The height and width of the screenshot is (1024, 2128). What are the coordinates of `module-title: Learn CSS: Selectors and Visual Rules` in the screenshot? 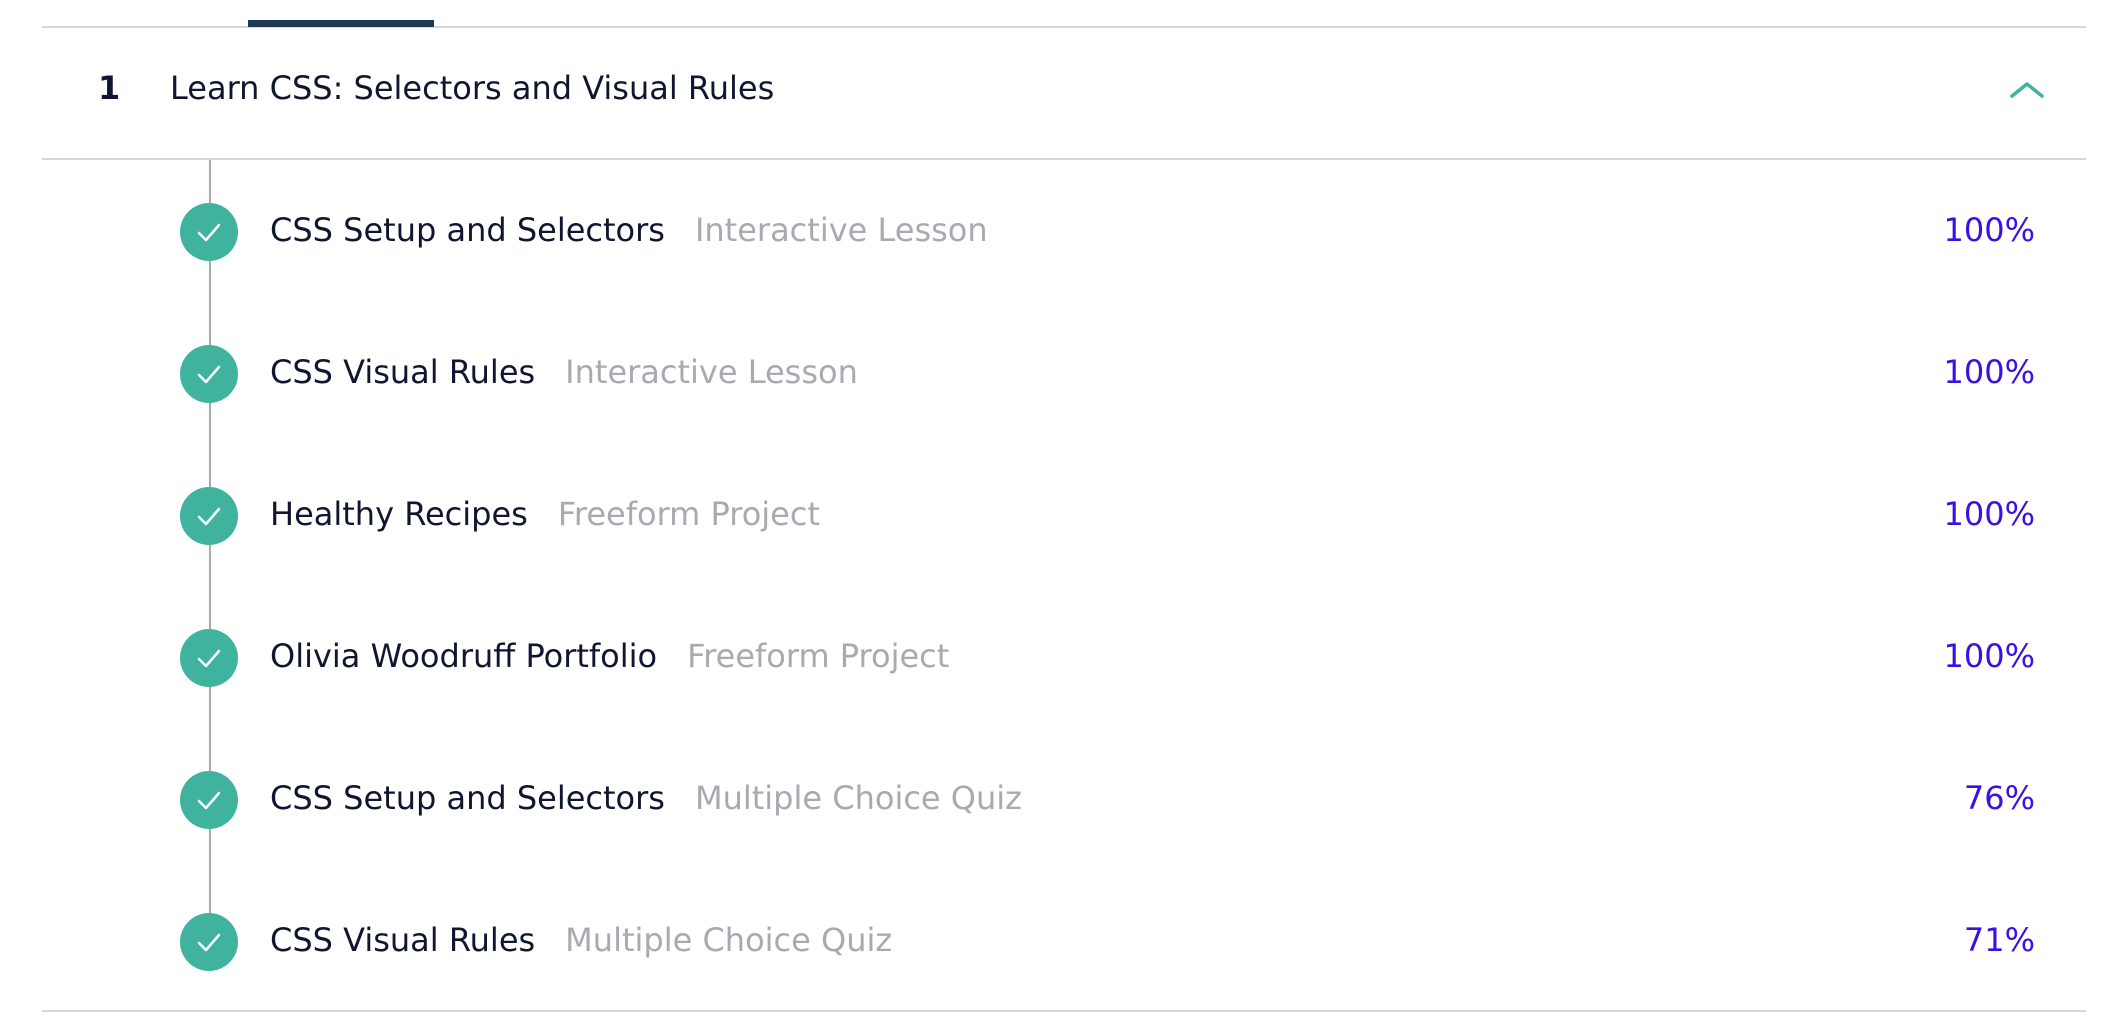 It's located at (472, 88).